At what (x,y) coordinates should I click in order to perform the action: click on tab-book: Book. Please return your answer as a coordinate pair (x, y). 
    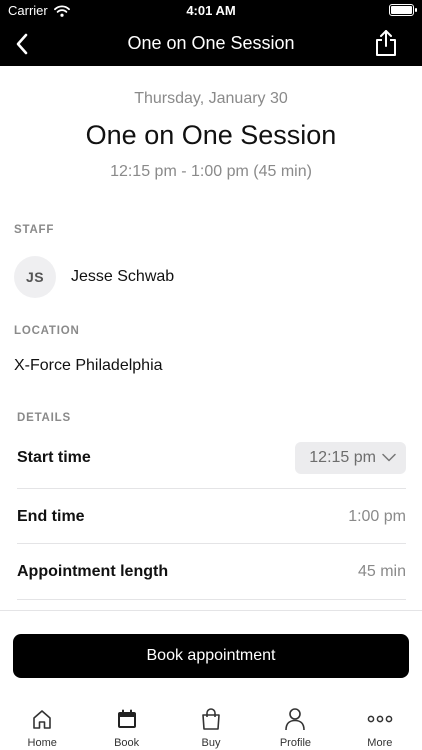
    Looking at the image, I should click on (126, 723).